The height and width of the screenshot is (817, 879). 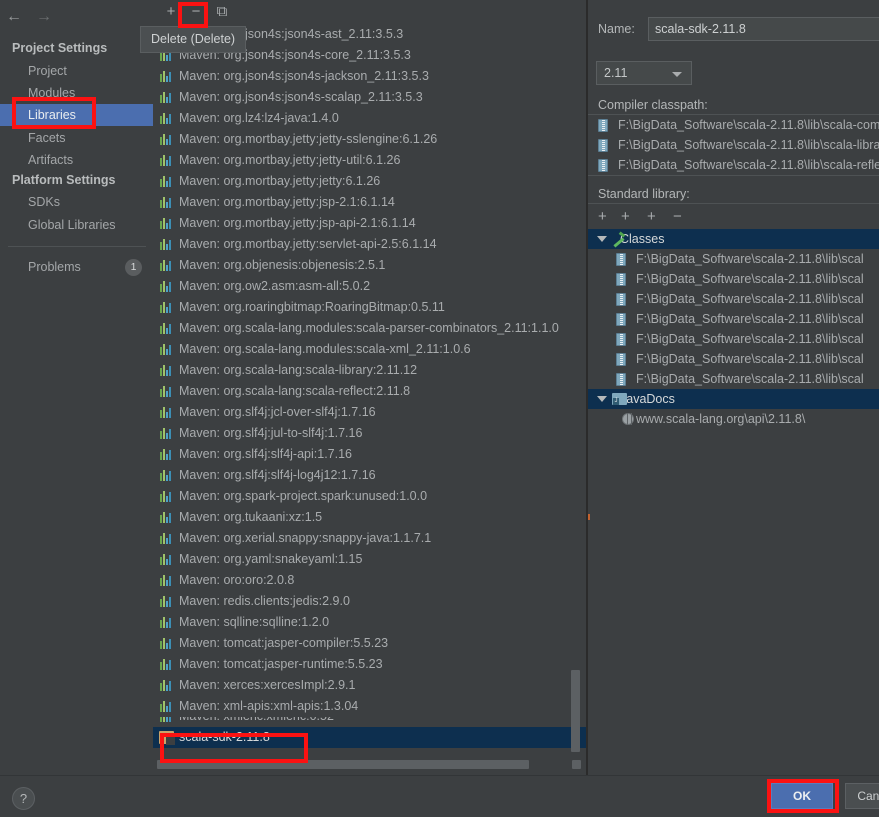 What do you see at coordinates (763, 29) in the screenshot?
I see `library-name-input` at bounding box center [763, 29].